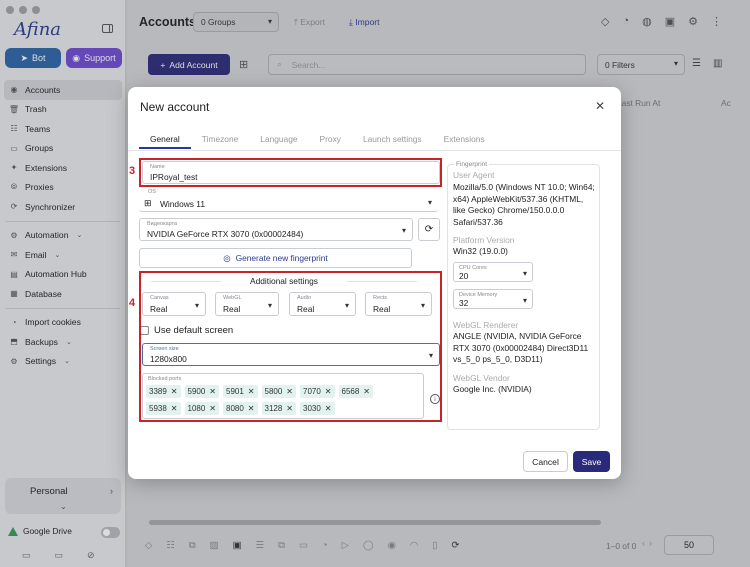 Image resolution: width=750 pixels, height=567 pixels. I want to click on tab-proxy: Proxy, so click(330, 139).